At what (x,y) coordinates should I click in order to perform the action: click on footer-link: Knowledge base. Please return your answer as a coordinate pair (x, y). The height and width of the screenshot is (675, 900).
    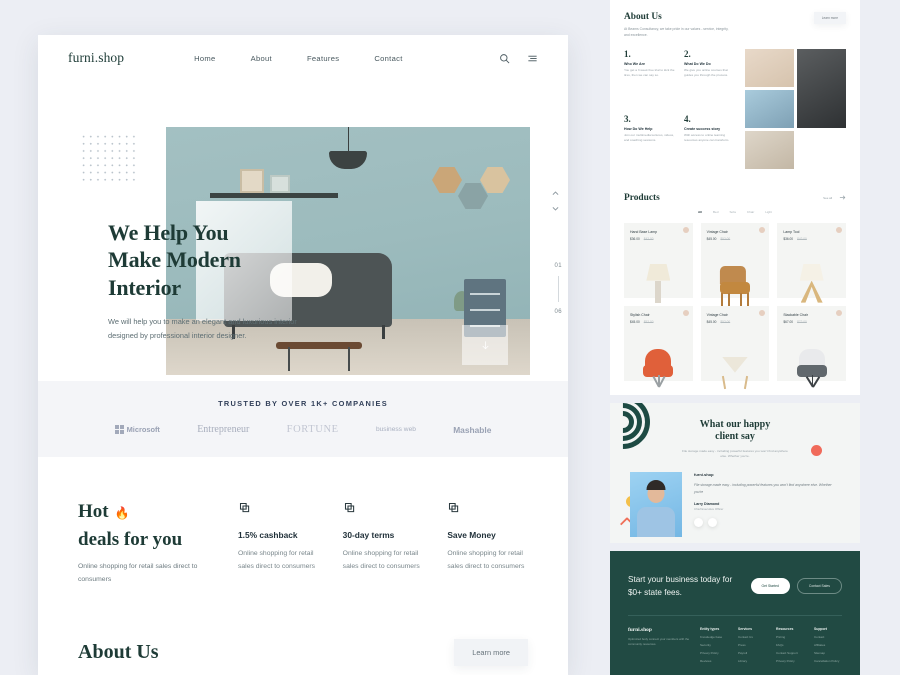
    Looking at the image, I should click on (714, 637).